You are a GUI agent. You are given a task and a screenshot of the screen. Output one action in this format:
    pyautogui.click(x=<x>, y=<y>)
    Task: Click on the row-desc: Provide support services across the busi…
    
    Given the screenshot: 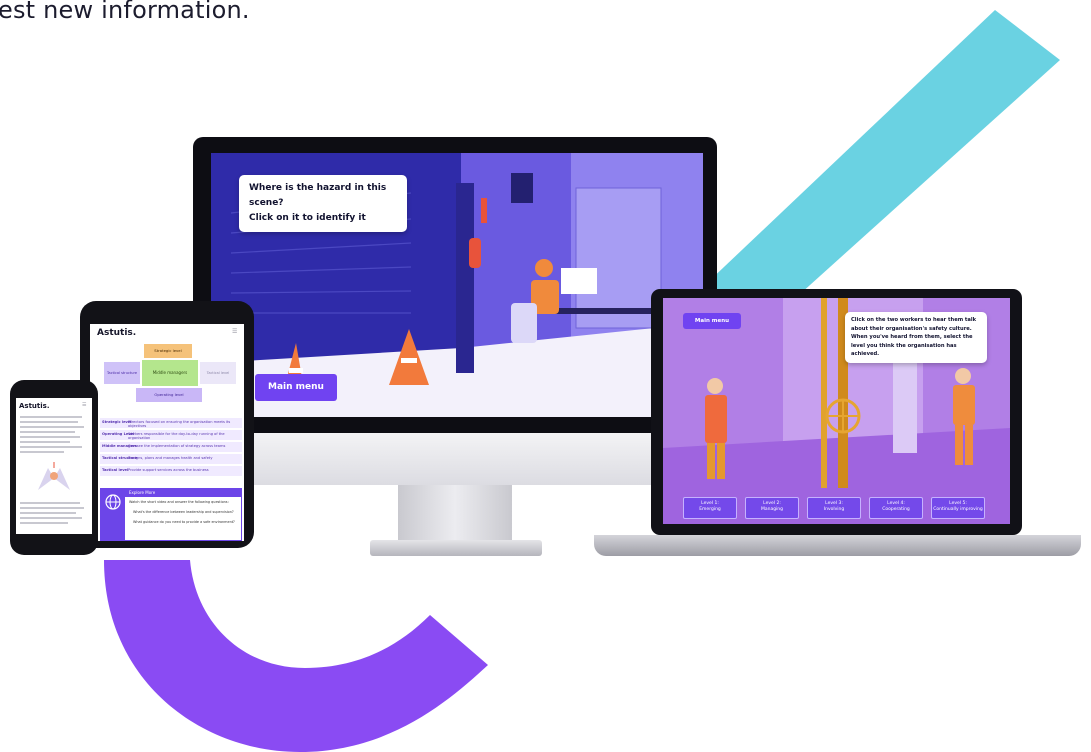 What is the action you would take?
    pyautogui.click(x=168, y=470)
    